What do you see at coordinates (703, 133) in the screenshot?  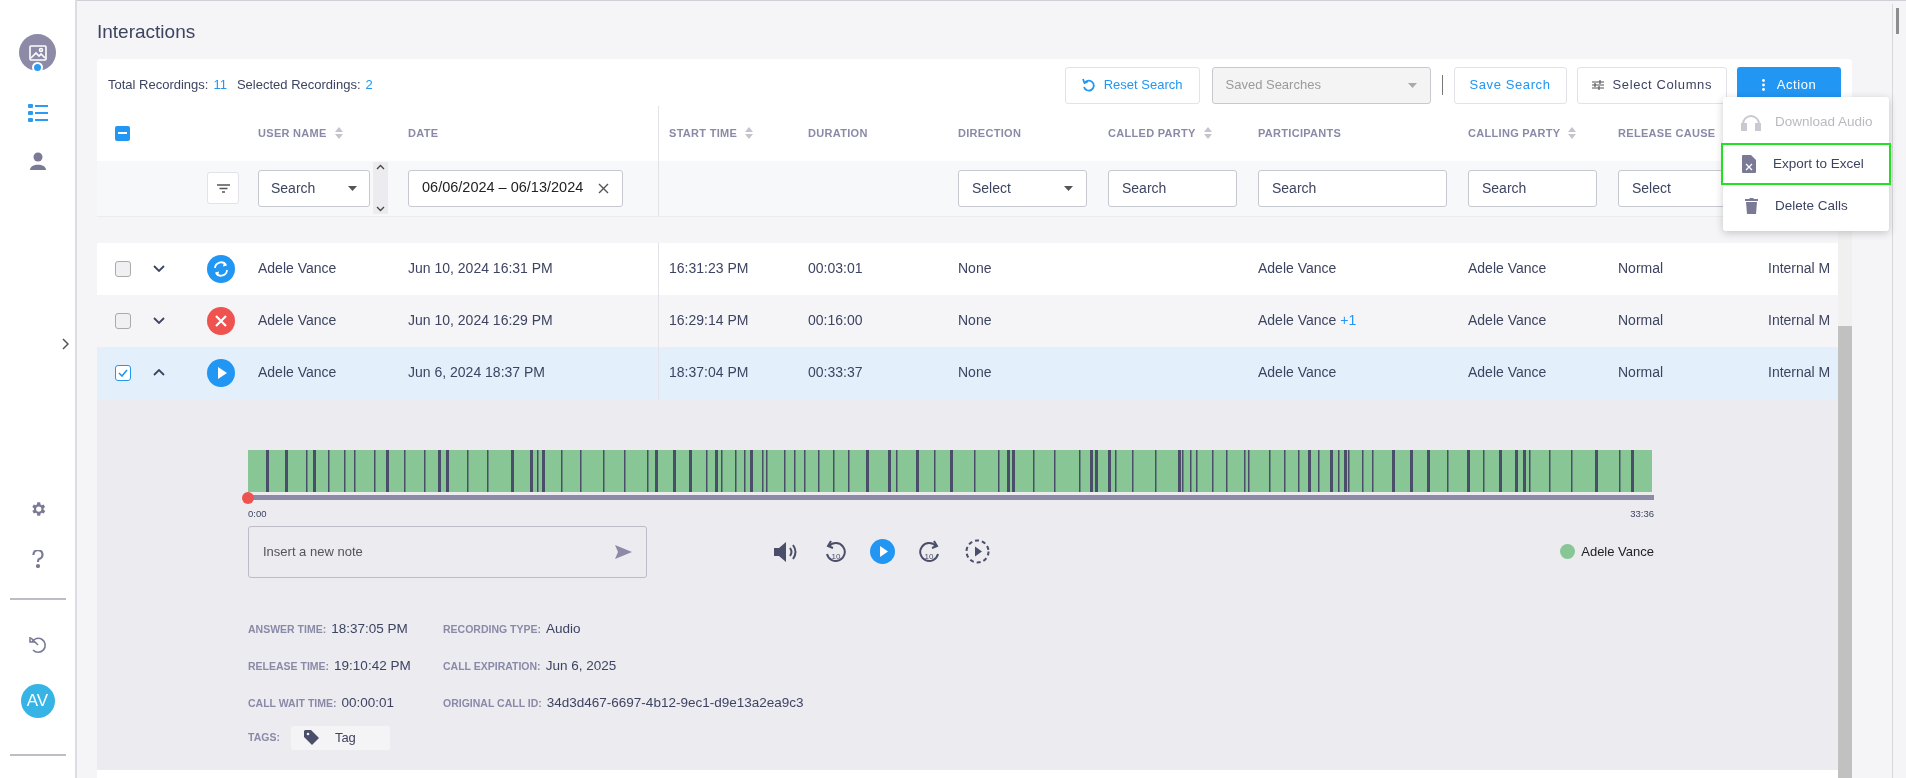 I see `column-header: START TIME` at bounding box center [703, 133].